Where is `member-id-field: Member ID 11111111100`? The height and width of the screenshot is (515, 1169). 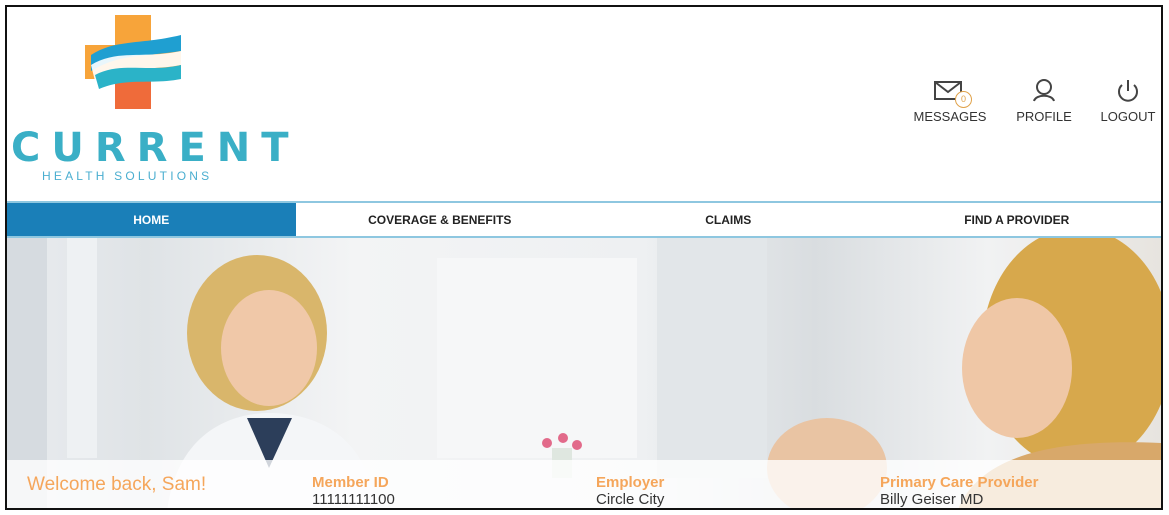 member-id-field: Member ID 11111111100 is located at coordinates (353, 491).